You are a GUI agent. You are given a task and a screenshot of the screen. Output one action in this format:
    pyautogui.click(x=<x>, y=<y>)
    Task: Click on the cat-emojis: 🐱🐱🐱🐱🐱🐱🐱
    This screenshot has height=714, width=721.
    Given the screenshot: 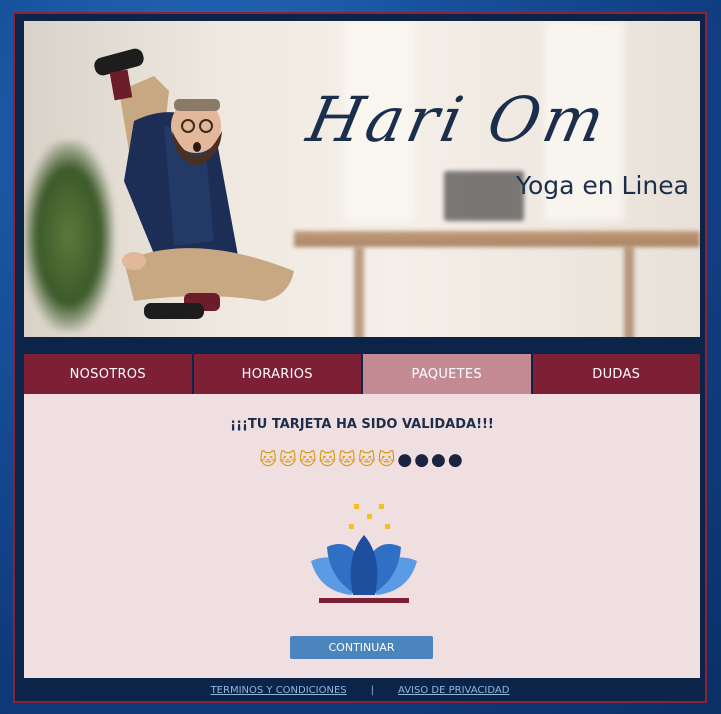 What is the action you would take?
    pyautogui.click(x=328, y=460)
    